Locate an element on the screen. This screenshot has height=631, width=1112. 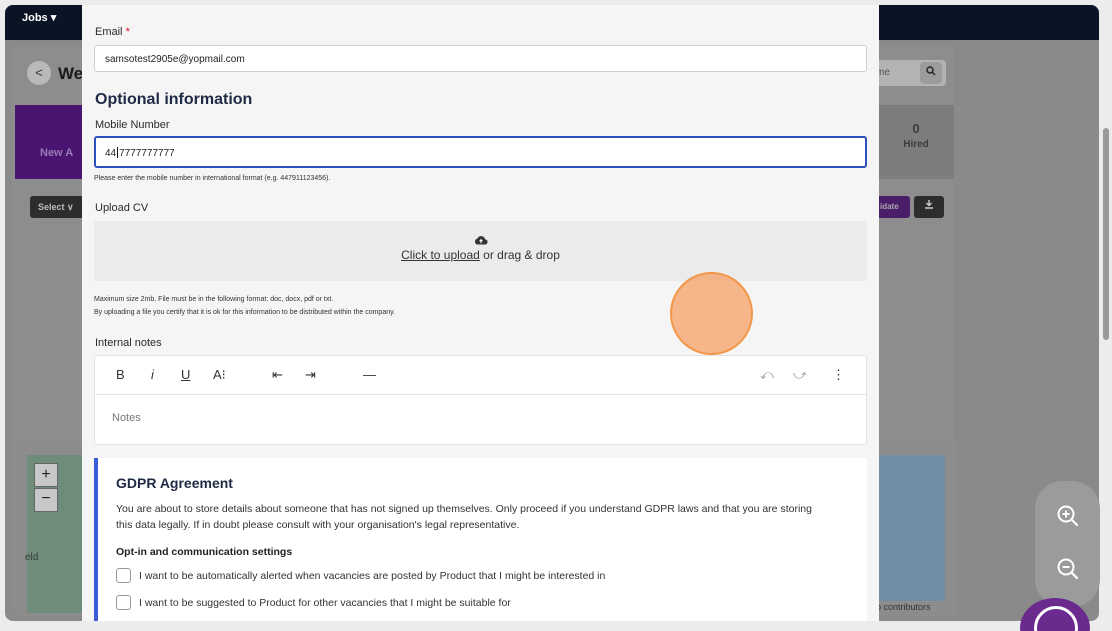
drag-drop-text: or drag & drop is located at coordinates (519, 255).